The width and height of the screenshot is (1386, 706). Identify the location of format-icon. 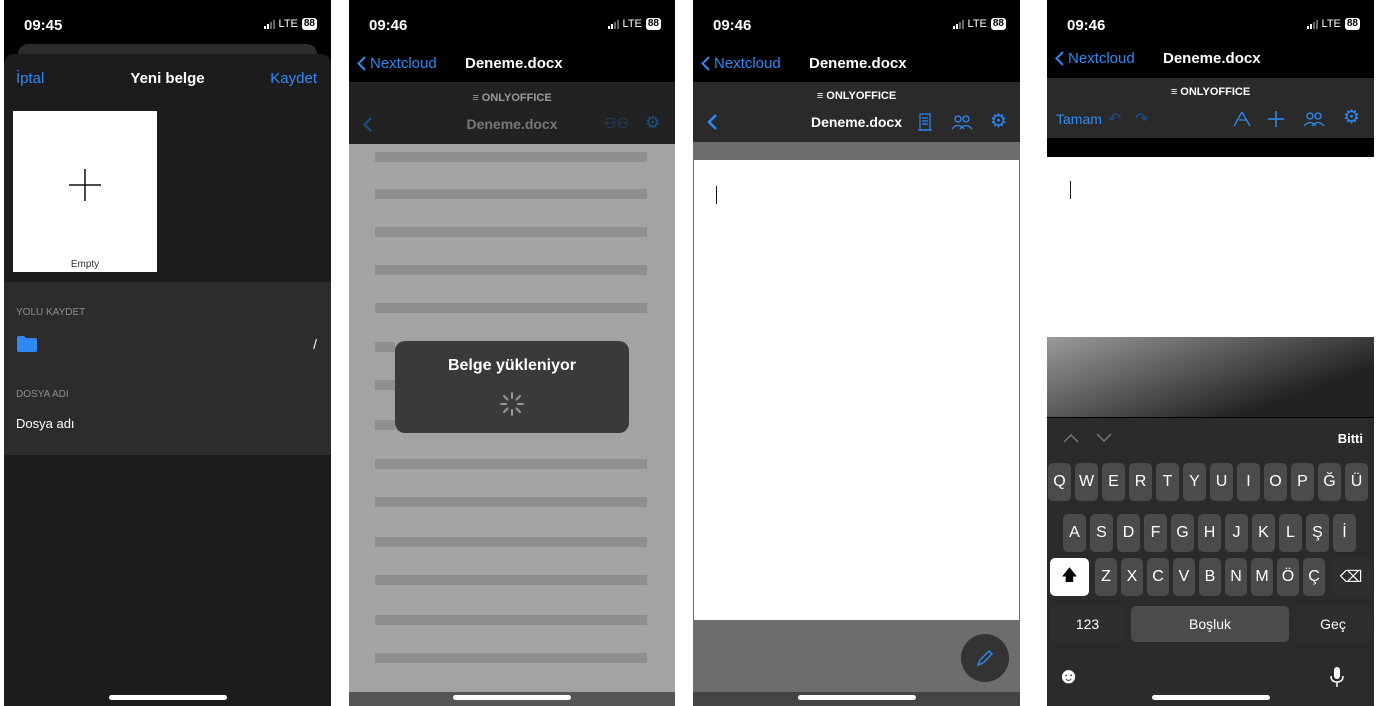
(1242, 119).